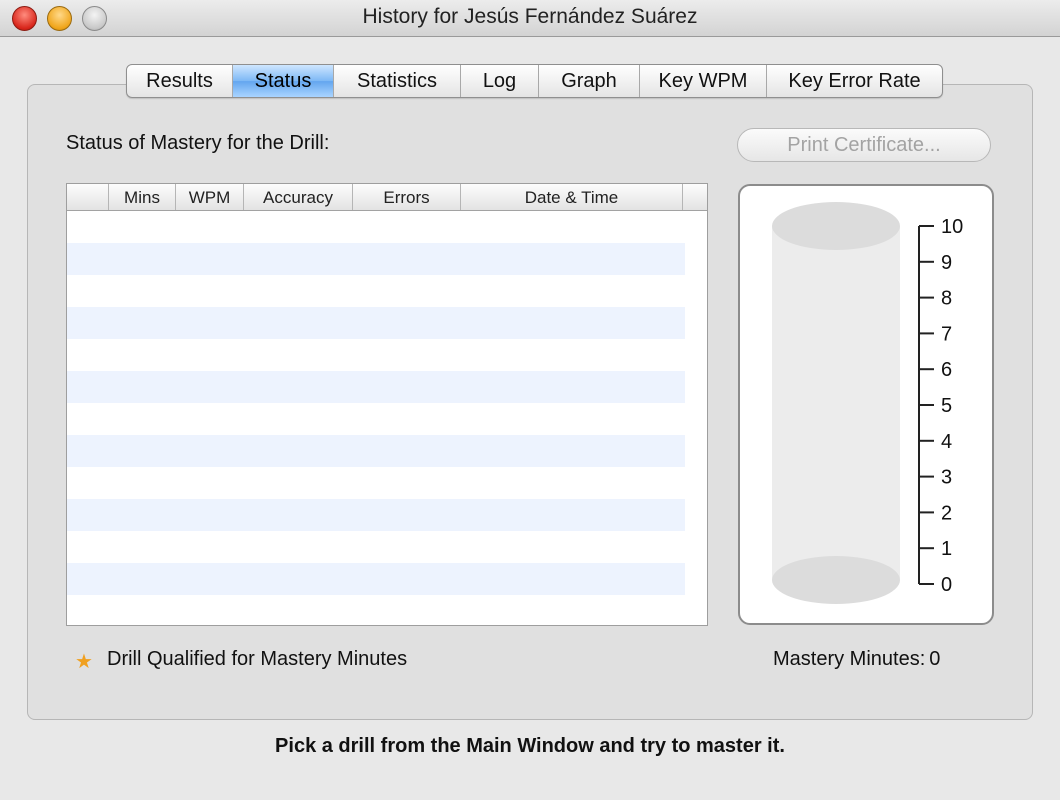 The width and height of the screenshot is (1060, 800). What do you see at coordinates (283, 81) in the screenshot?
I see `tab-status: Status` at bounding box center [283, 81].